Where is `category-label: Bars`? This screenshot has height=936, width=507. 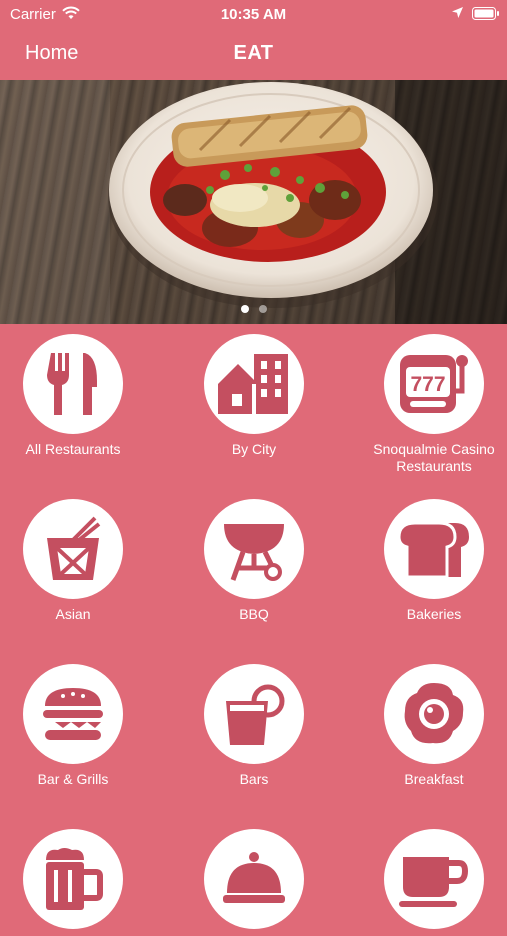 category-label: Bars is located at coordinates (254, 779).